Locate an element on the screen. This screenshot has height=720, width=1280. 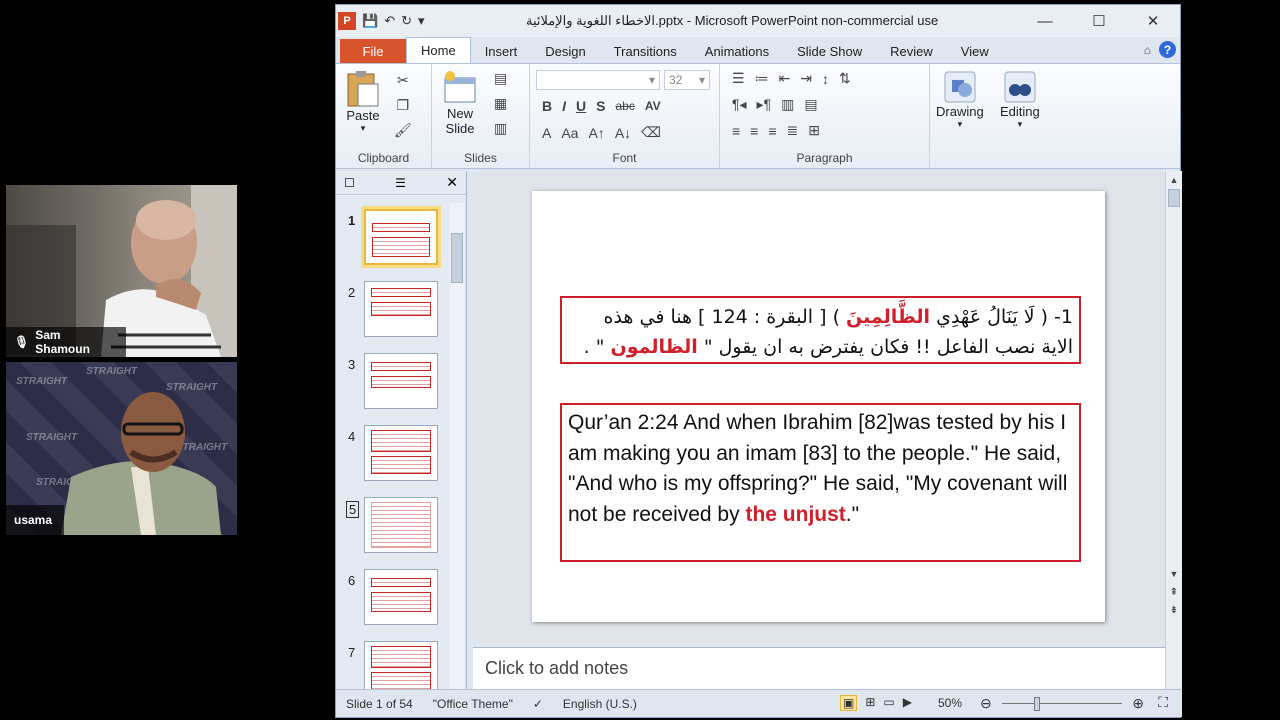
new-slide-button: New Slide is located at coordinates (460, 103).